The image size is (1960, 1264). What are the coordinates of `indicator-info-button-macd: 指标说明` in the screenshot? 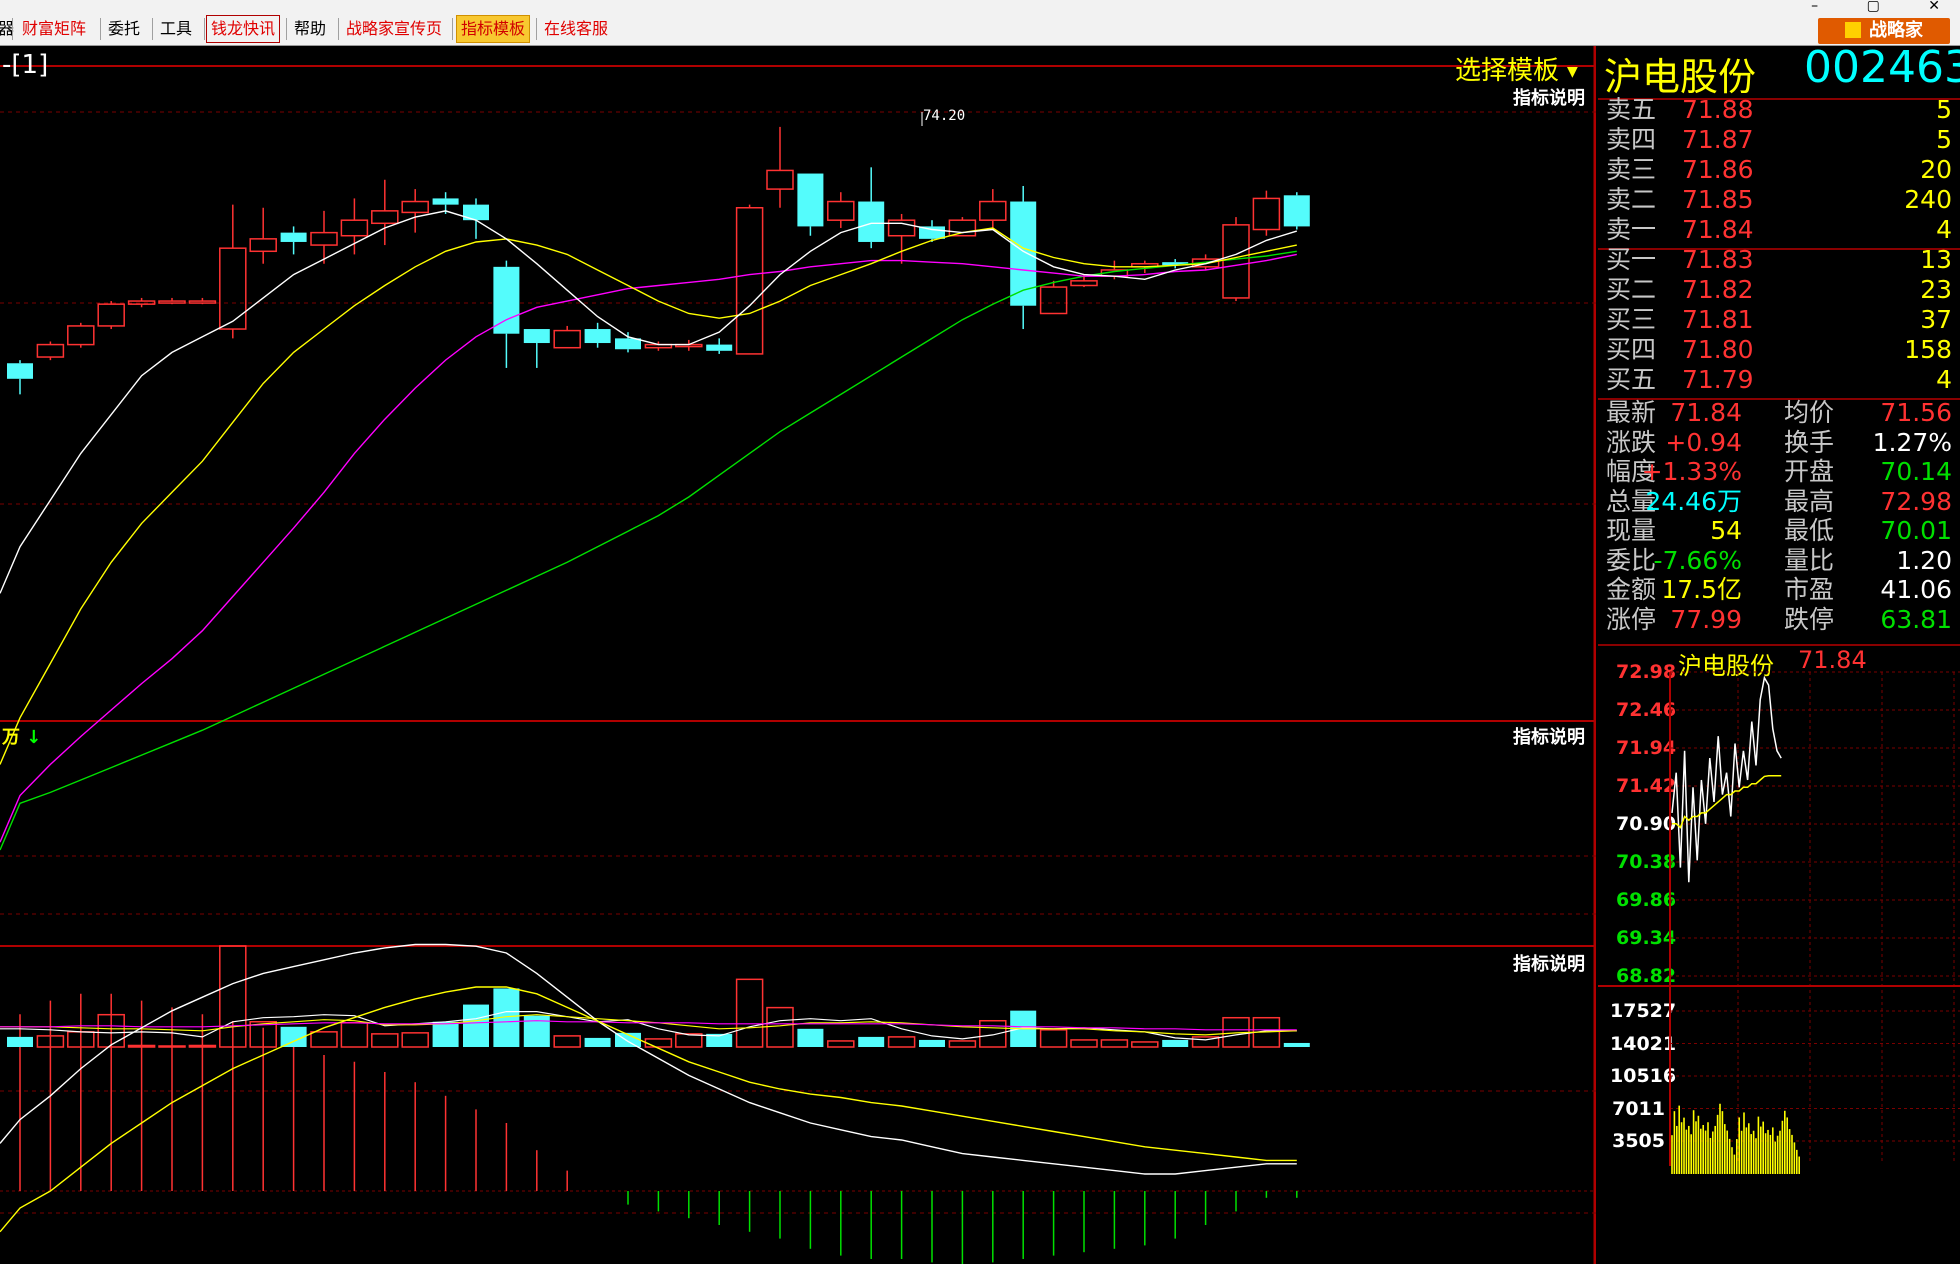 It's located at (1554, 963).